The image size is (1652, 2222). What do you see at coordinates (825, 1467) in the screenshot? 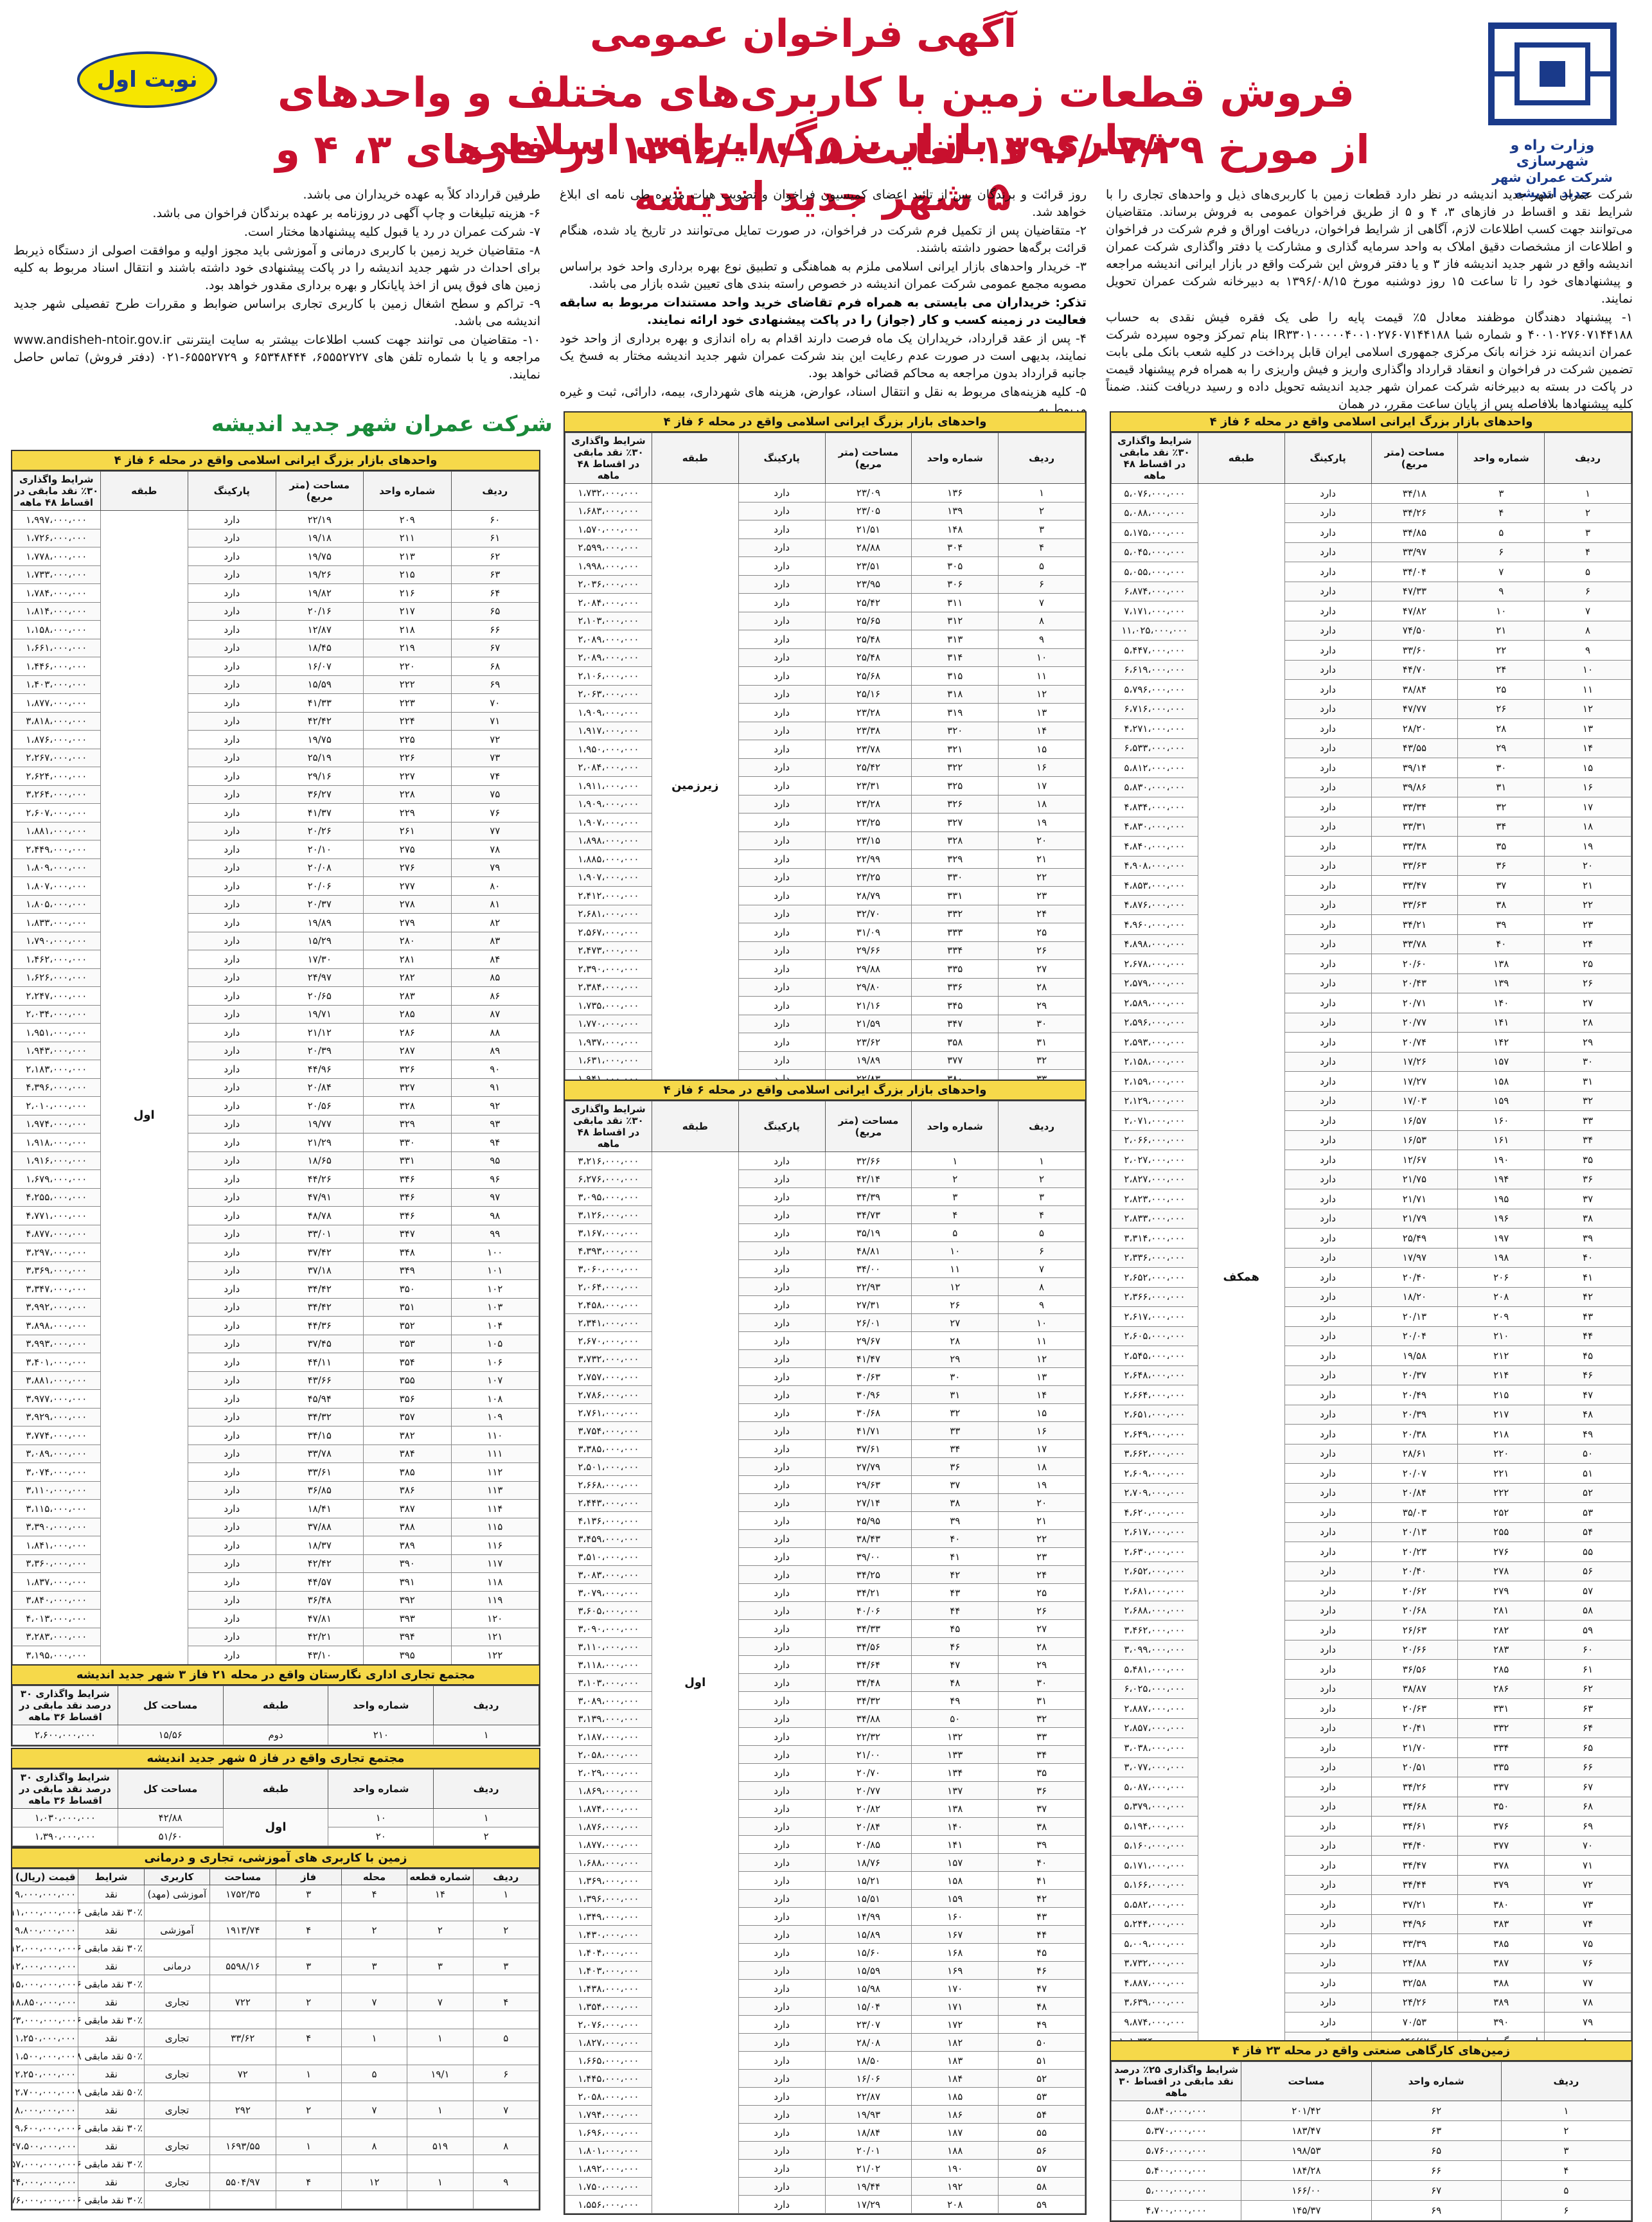
I see `table-row: ۱۸ ۳۶ ۲۷/۷۹ دارد ۲،۵۰۱،۰۰۰،۰۰۰` at bounding box center [825, 1467].